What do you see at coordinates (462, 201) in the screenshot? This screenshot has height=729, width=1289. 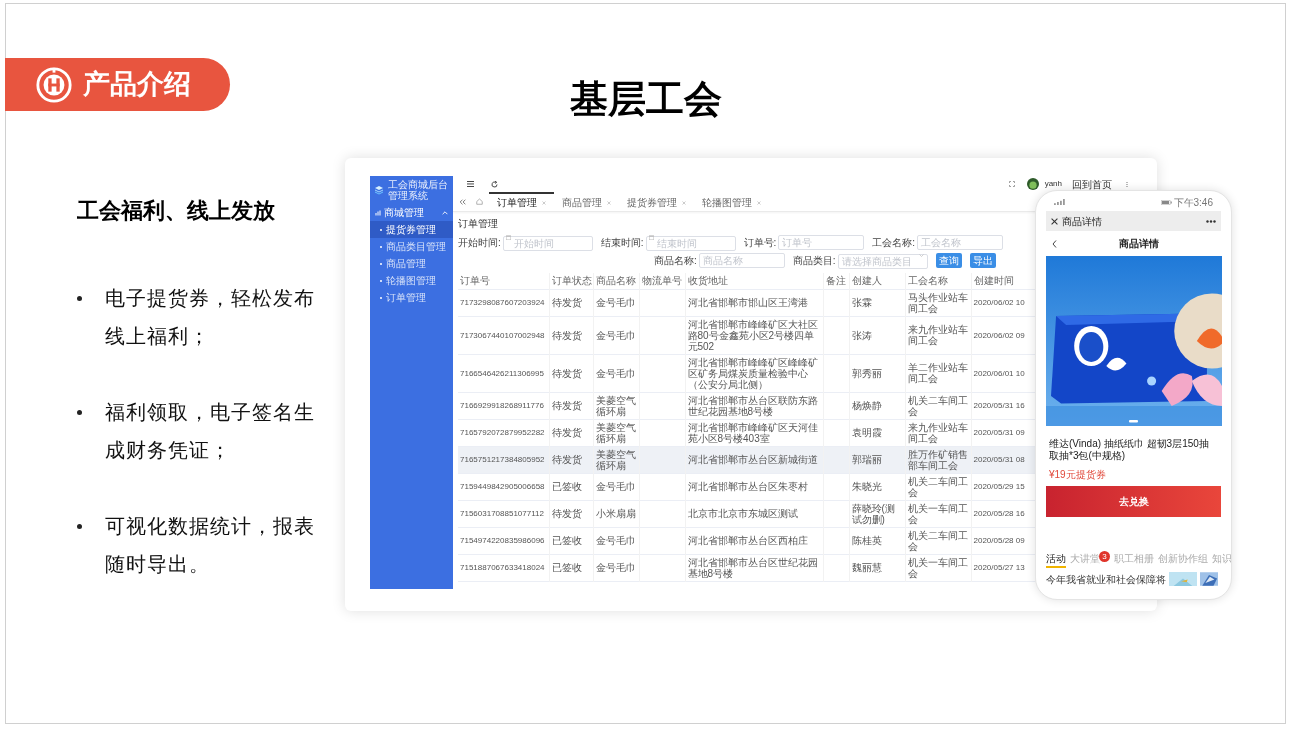 I see `collapse-icon` at bounding box center [462, 201].